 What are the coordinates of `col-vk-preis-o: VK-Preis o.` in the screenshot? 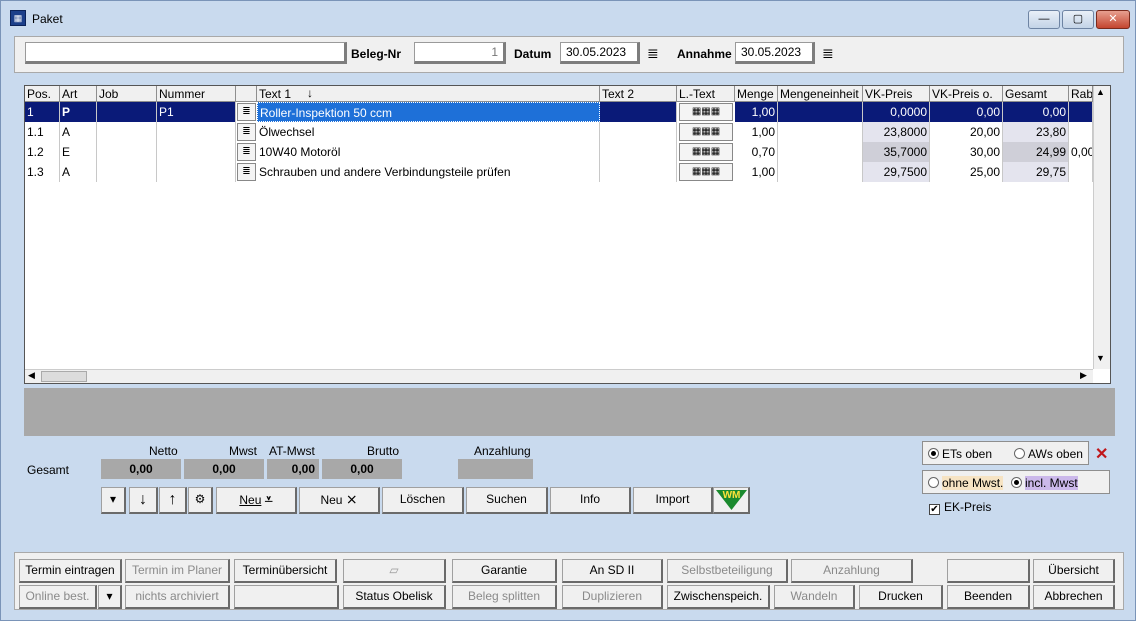 It's located at (966, 94).